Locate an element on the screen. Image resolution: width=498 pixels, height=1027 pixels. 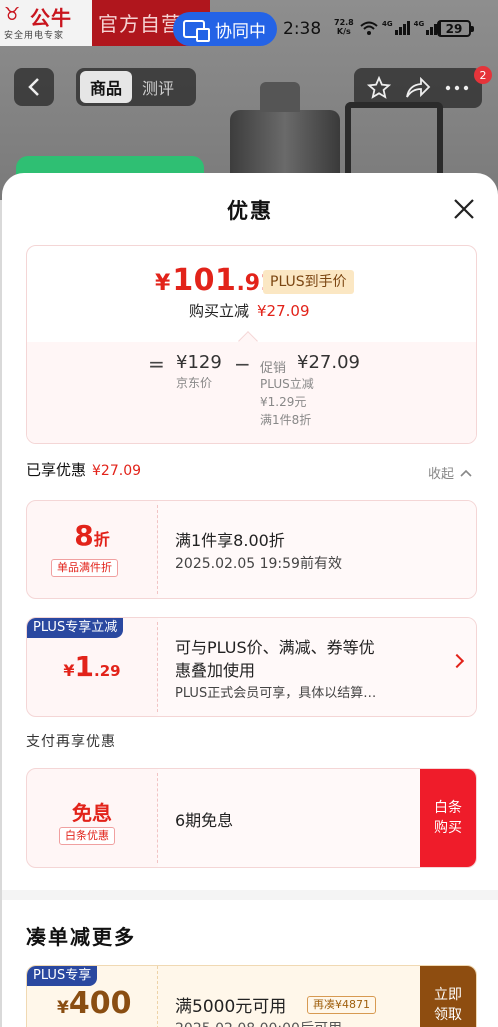
claim-coupon-button: 立即领取 is located at coordinates (448, 996).